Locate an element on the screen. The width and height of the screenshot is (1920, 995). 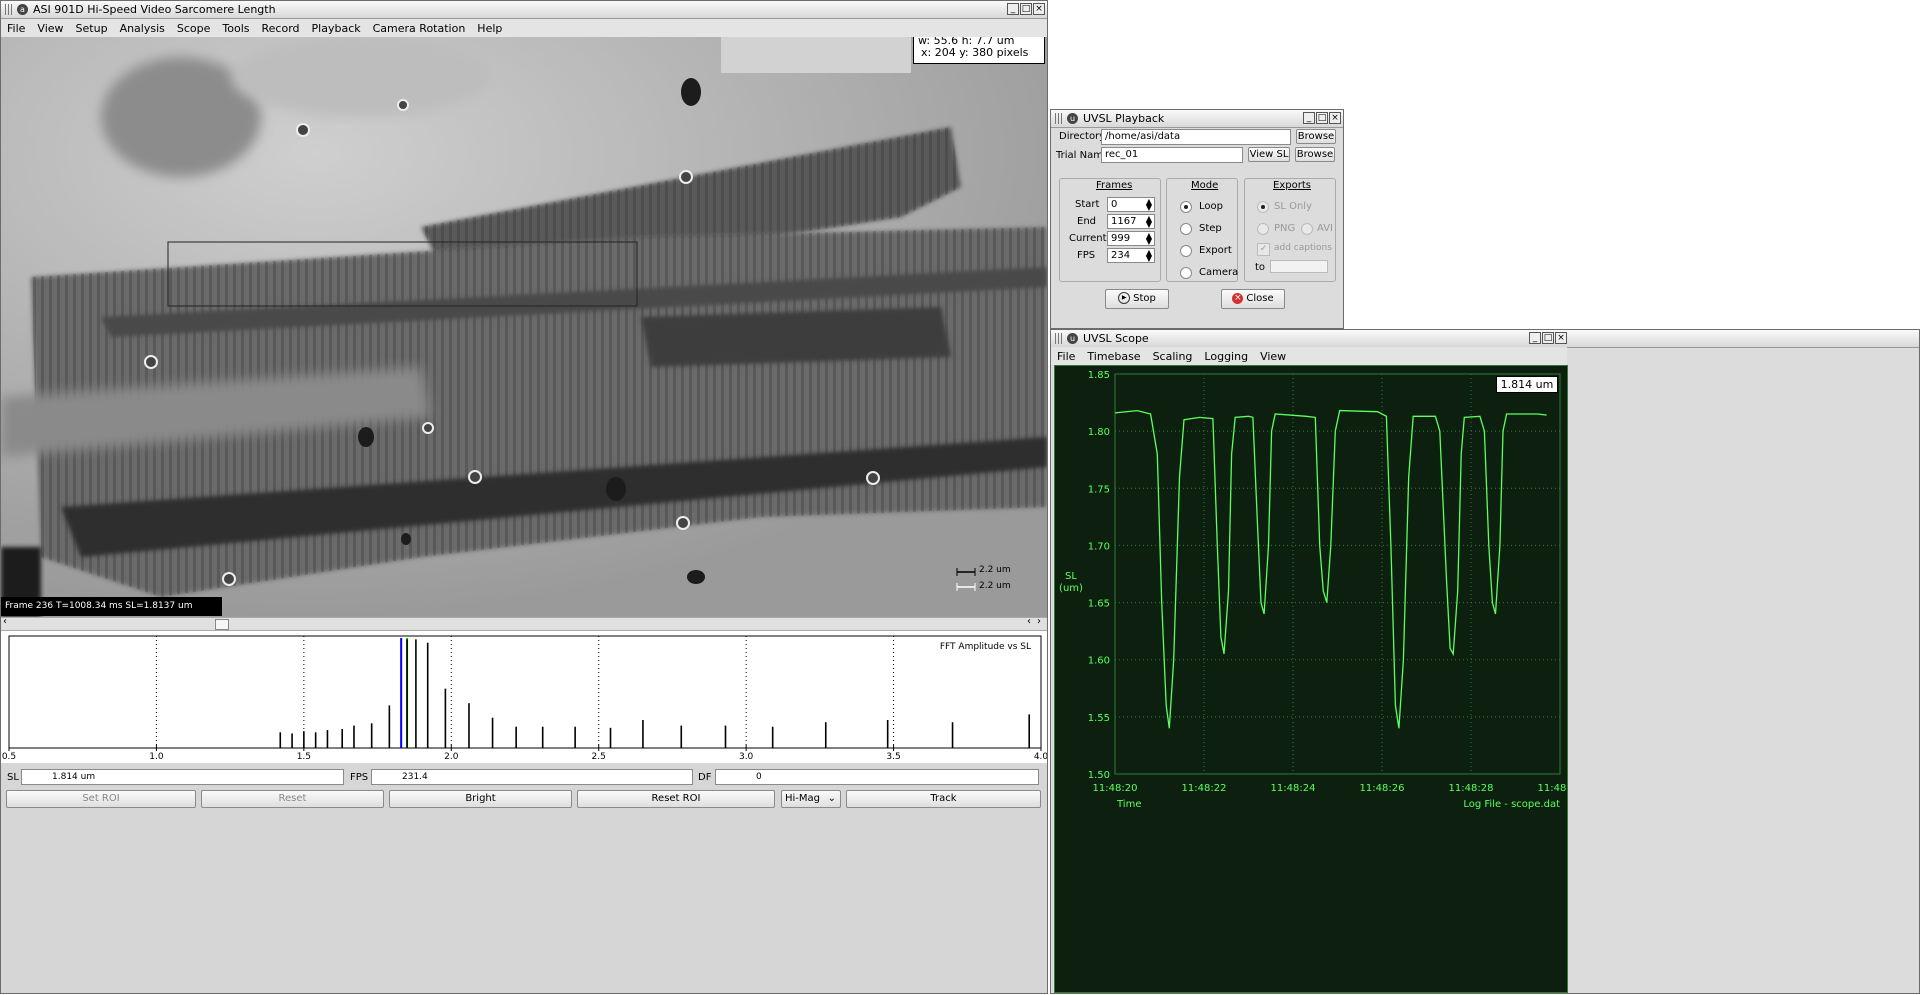
fps-spinner: 234 ▲ ▼ is located at coordinates (1131, 255).